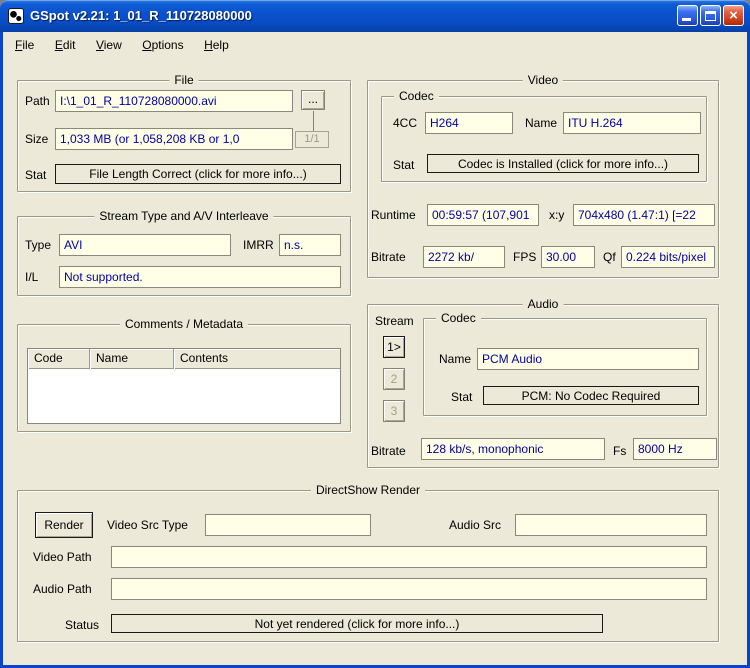 The image size is (750, 668). What do you see at coordinates (36, 175) in the screenshot?
I see `file-stat-label: Stat` at bounding box center [36, 175].